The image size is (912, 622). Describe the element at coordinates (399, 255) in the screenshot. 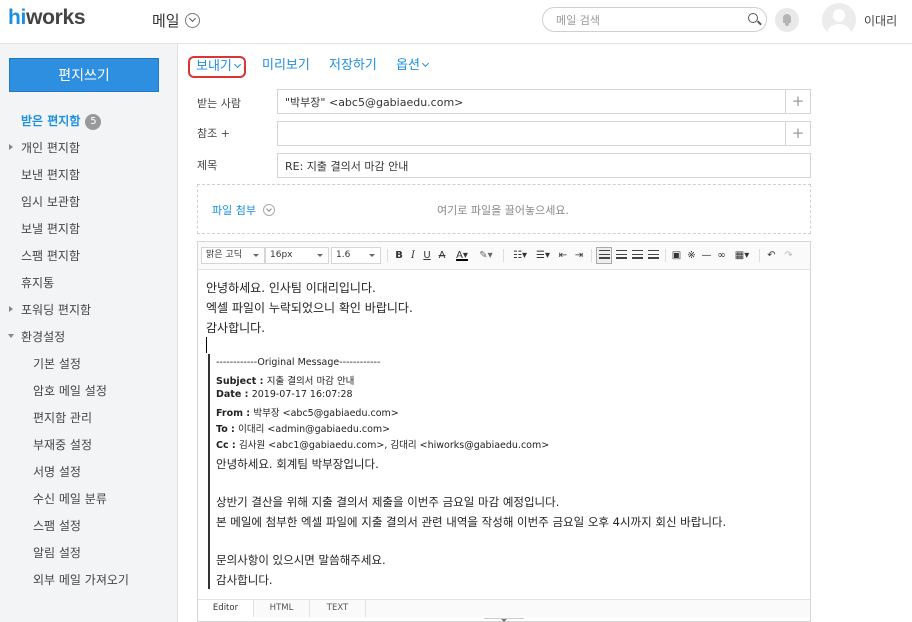

I see `bold-icon: B` at that location.